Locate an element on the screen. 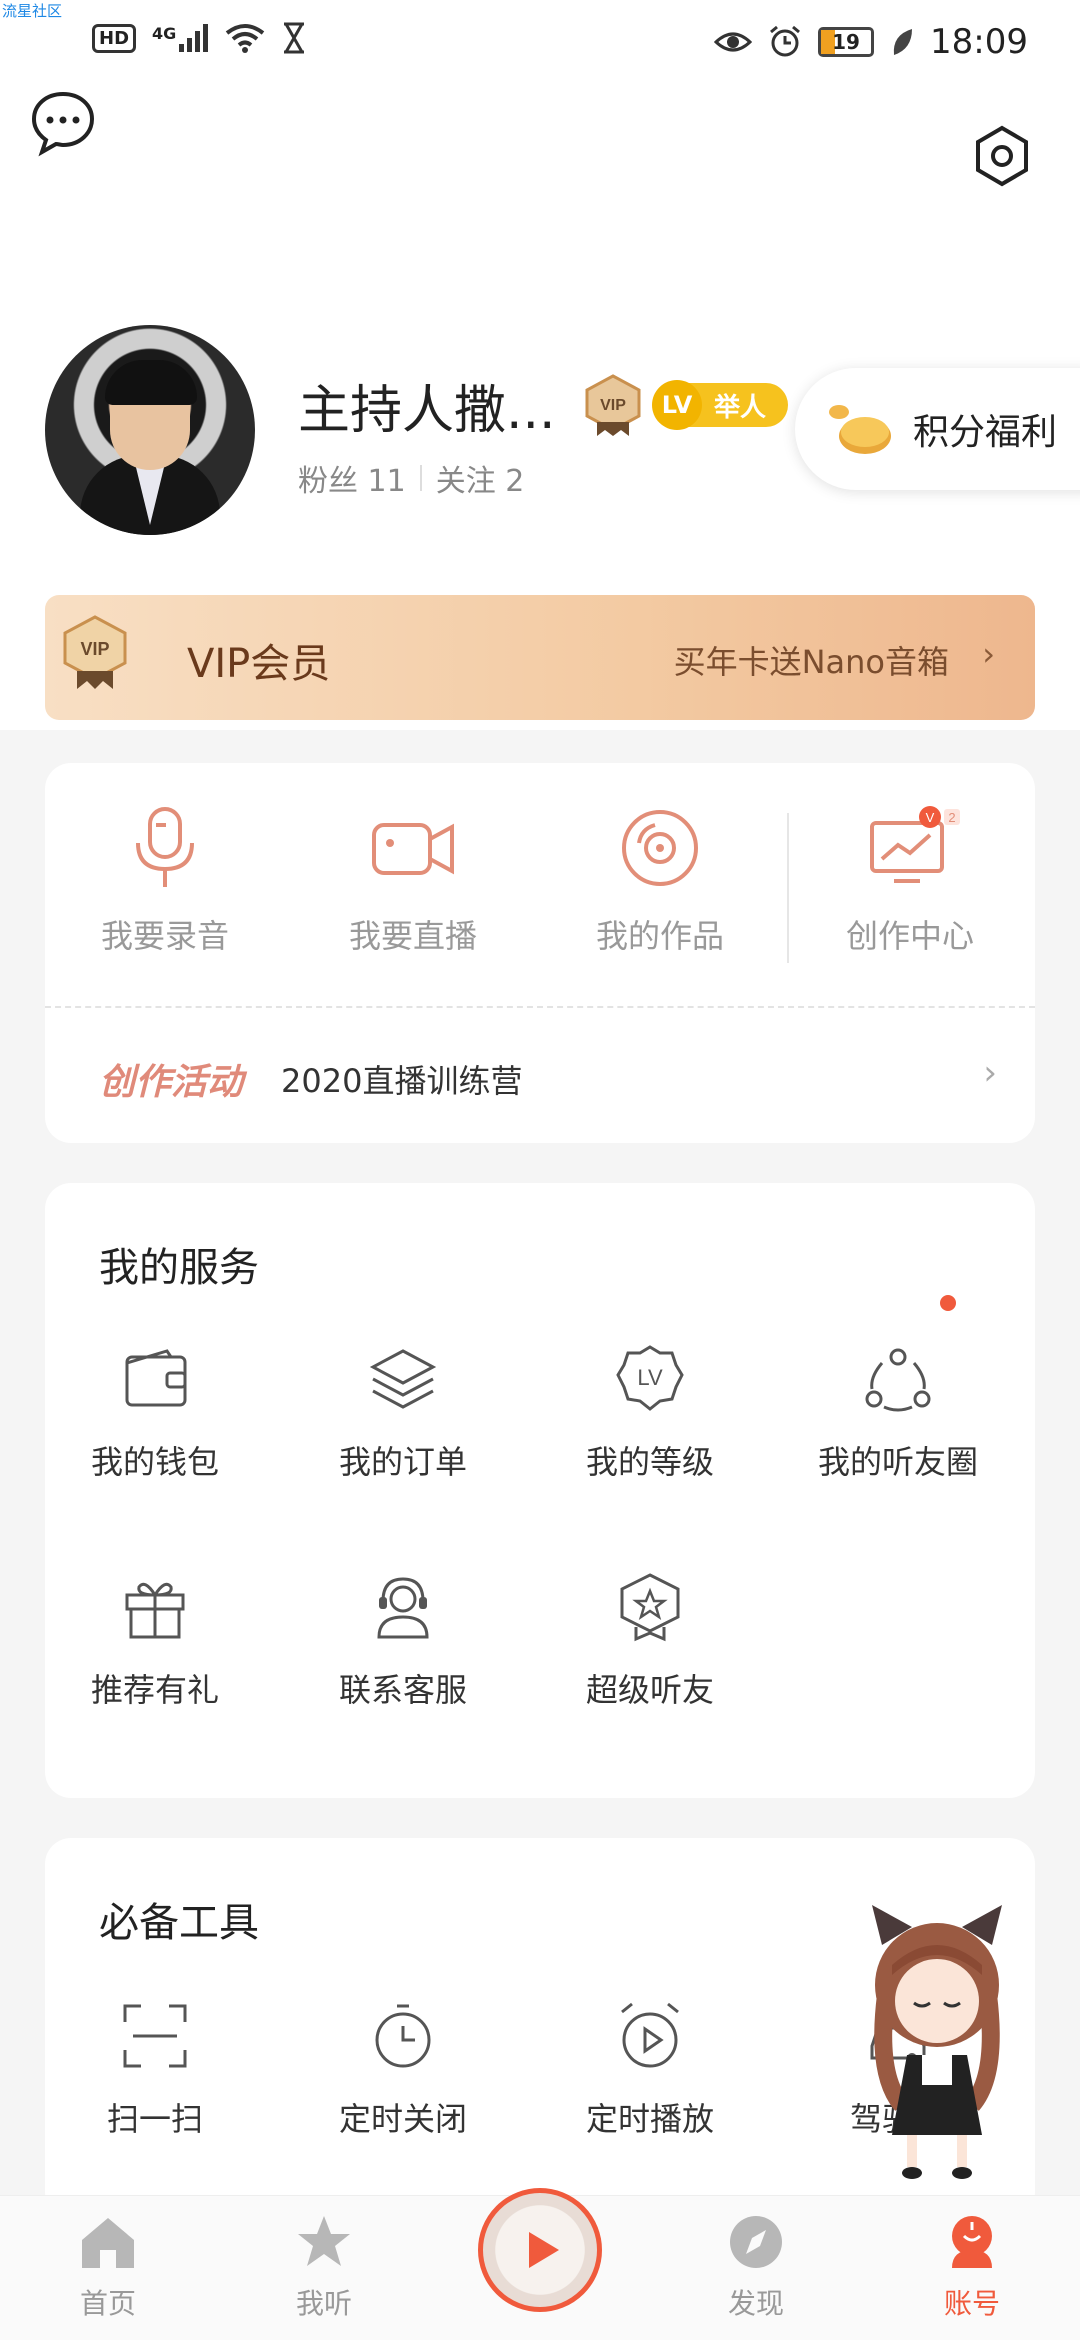 The image size is (1080, 2340). referral-label: 推荐有礼 is located at coordinates (154, 1690).